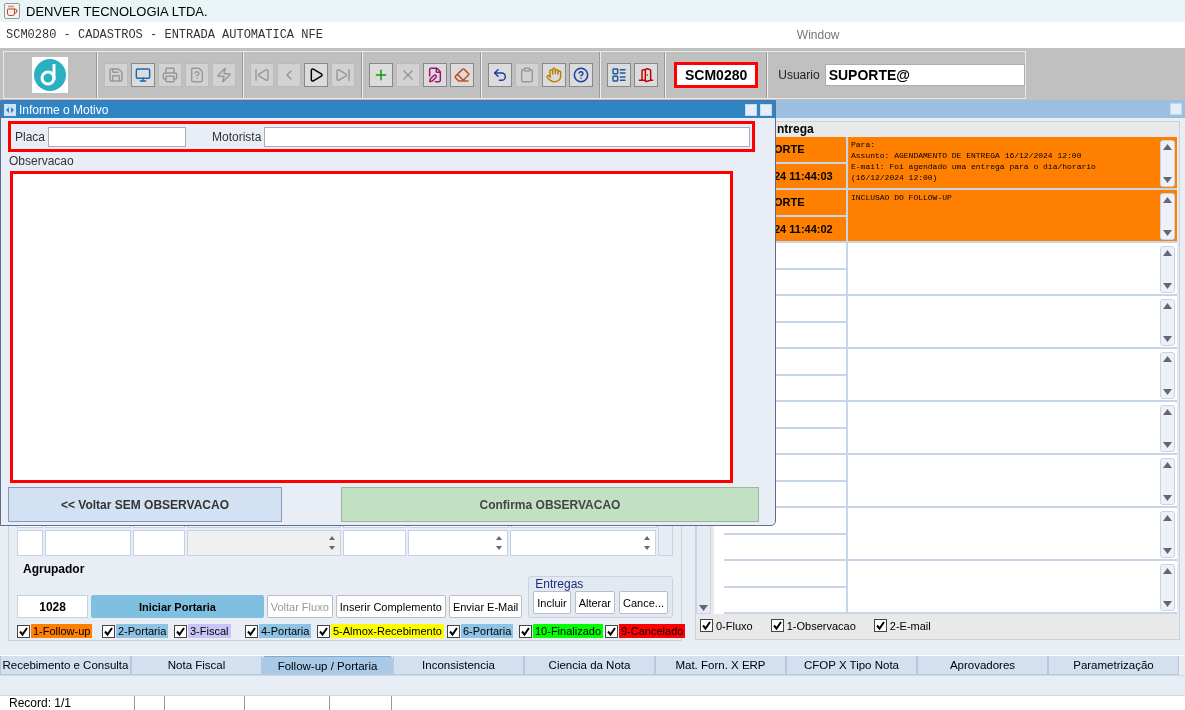 The image size is (1185, 710). What do you see at coordinates (552, 602) in the screenshot?
I see `entregas-button: Incluir` at bounding box center [552, 602].